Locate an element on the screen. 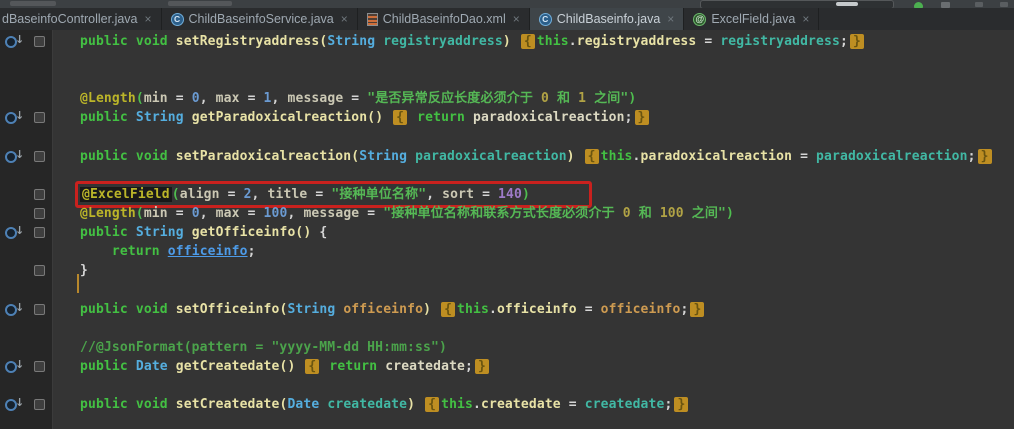 This screenshot has width=1014, height=429. code-token: 140 is located at coordinates (510, 194).